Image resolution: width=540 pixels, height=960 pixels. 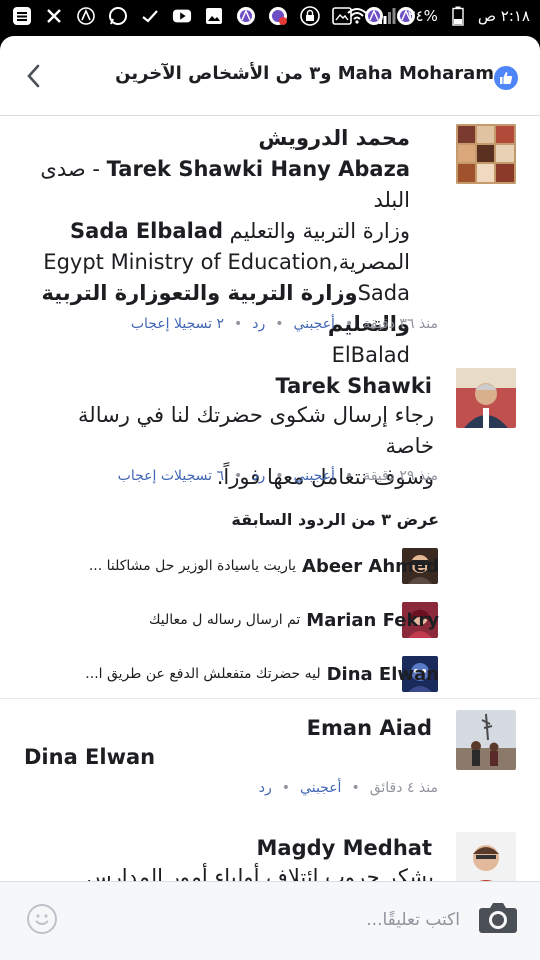 I want to click on comment-input, so click(x=270, y=920).